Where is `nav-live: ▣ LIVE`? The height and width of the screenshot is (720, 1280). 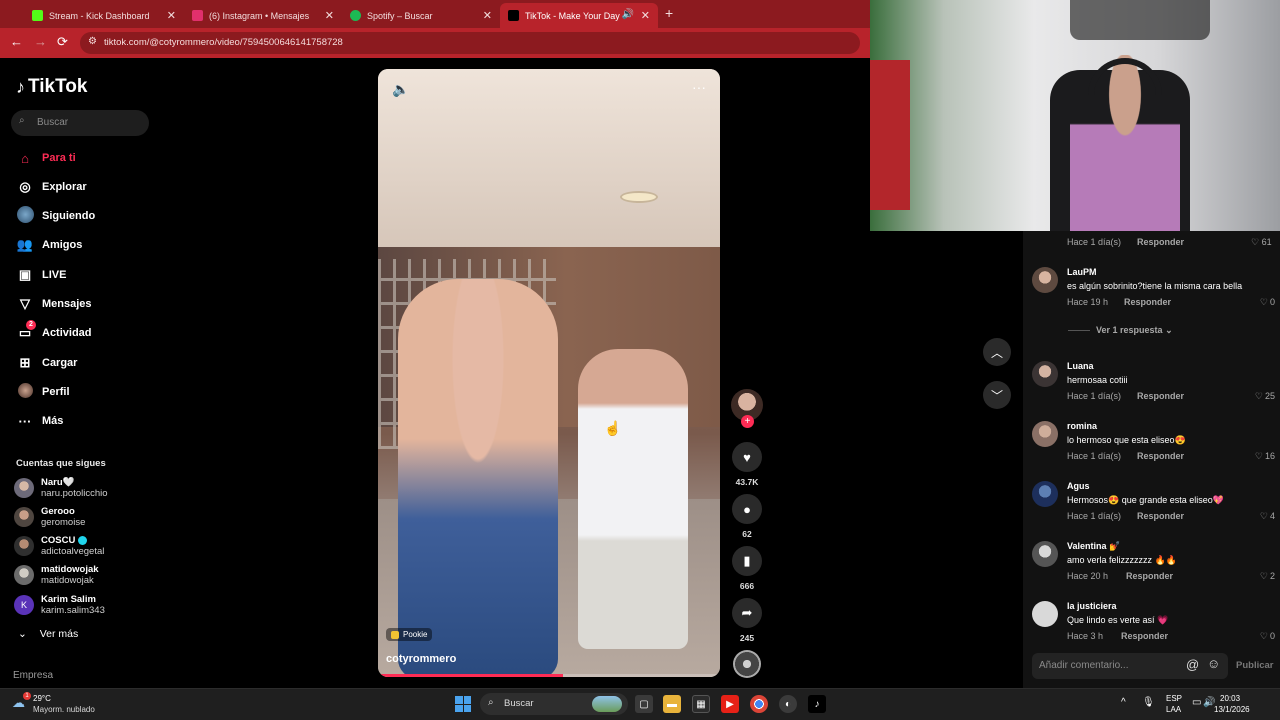
nav-live: ▣ LIVE is located at coordinates (41, 275).